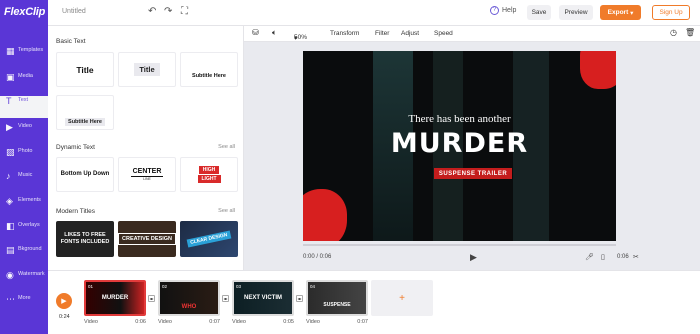  What do you see at coordinates (24, 158) in the screenshot?
I see `sidebar-item-photo: ▨ Photo` at bounding box center [24, 158].